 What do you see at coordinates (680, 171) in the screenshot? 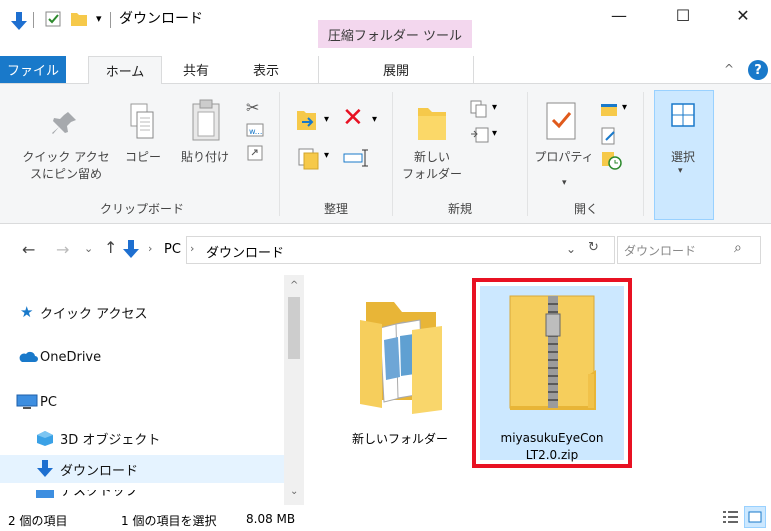
I see `select-dropdown-icon: ▾` at bounding box center [680, 171].